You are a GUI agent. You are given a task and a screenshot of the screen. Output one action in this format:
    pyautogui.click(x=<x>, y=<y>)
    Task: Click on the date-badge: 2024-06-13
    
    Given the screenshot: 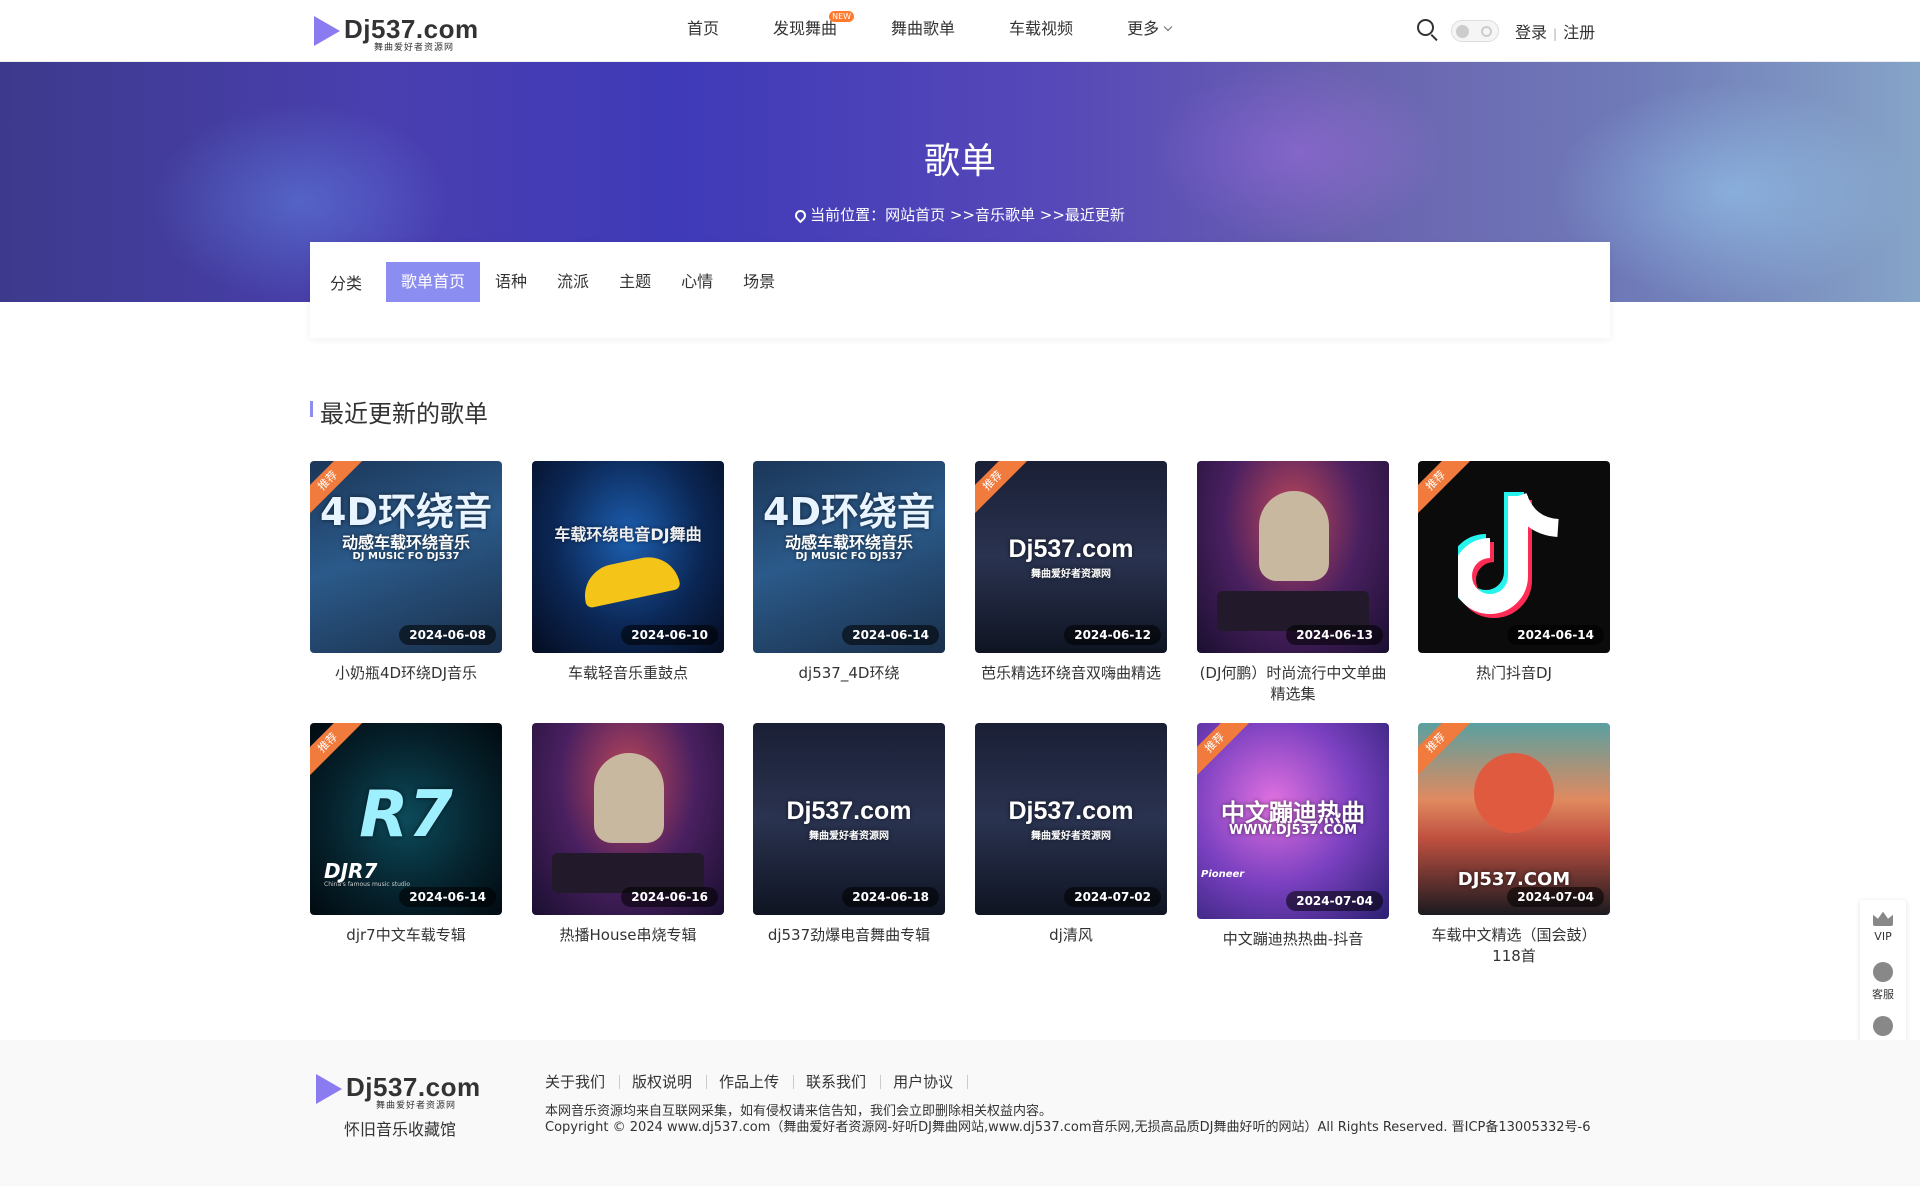 What is the action you would take?
    pyautogui.click(x=1334, y=635)
    